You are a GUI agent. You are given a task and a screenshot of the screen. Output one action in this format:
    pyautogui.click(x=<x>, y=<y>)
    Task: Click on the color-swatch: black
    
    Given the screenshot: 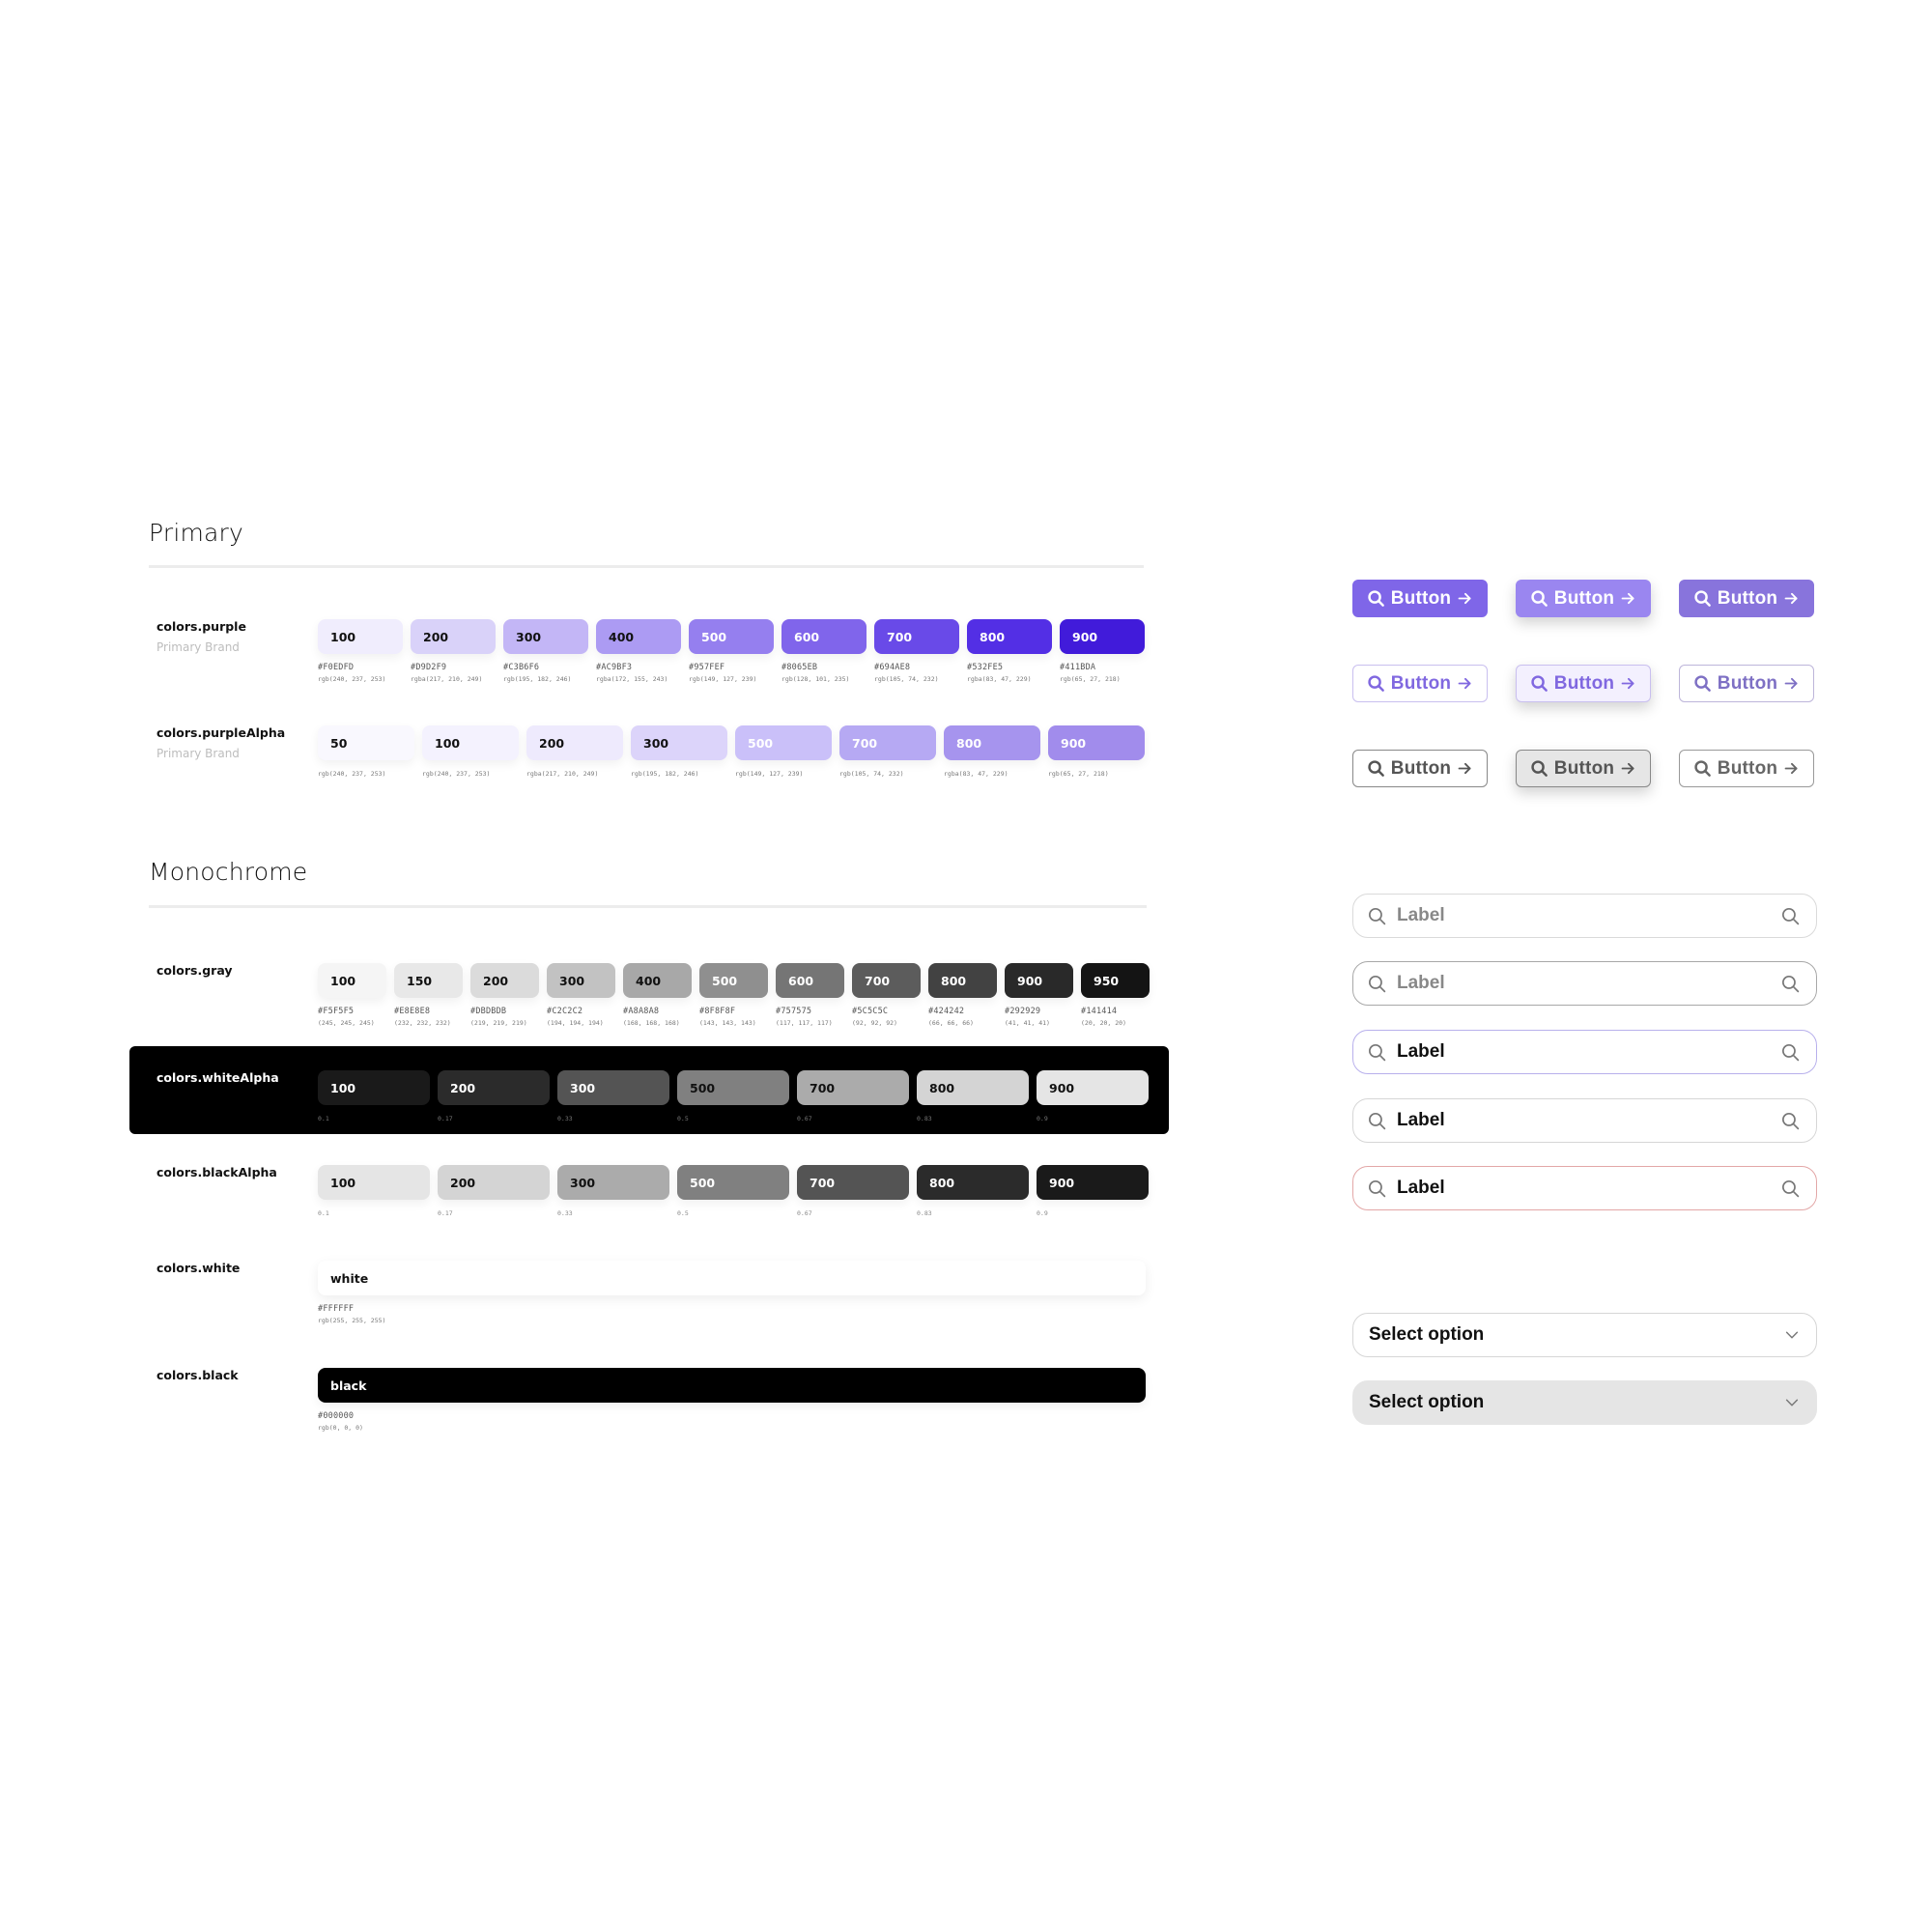 What is the action you would take?
    pyautogui.click(x=732, y=1385)
    